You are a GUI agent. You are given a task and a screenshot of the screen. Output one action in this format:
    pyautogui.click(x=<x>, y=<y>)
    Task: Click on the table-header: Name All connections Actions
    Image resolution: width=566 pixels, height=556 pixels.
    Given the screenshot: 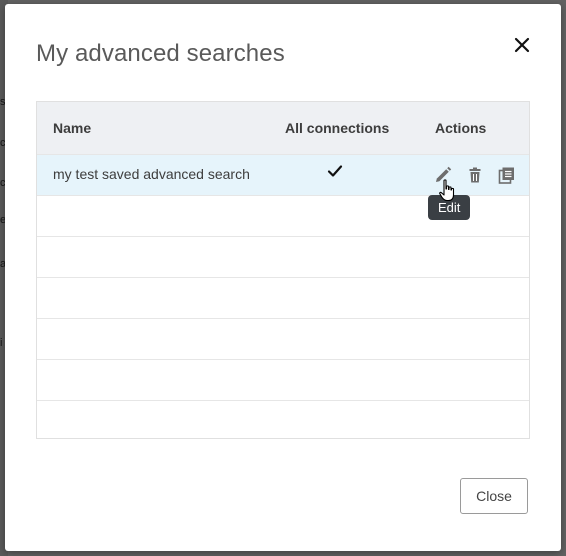 What is the action you would take?
    pyautogui.click(x=283, y=128)
    